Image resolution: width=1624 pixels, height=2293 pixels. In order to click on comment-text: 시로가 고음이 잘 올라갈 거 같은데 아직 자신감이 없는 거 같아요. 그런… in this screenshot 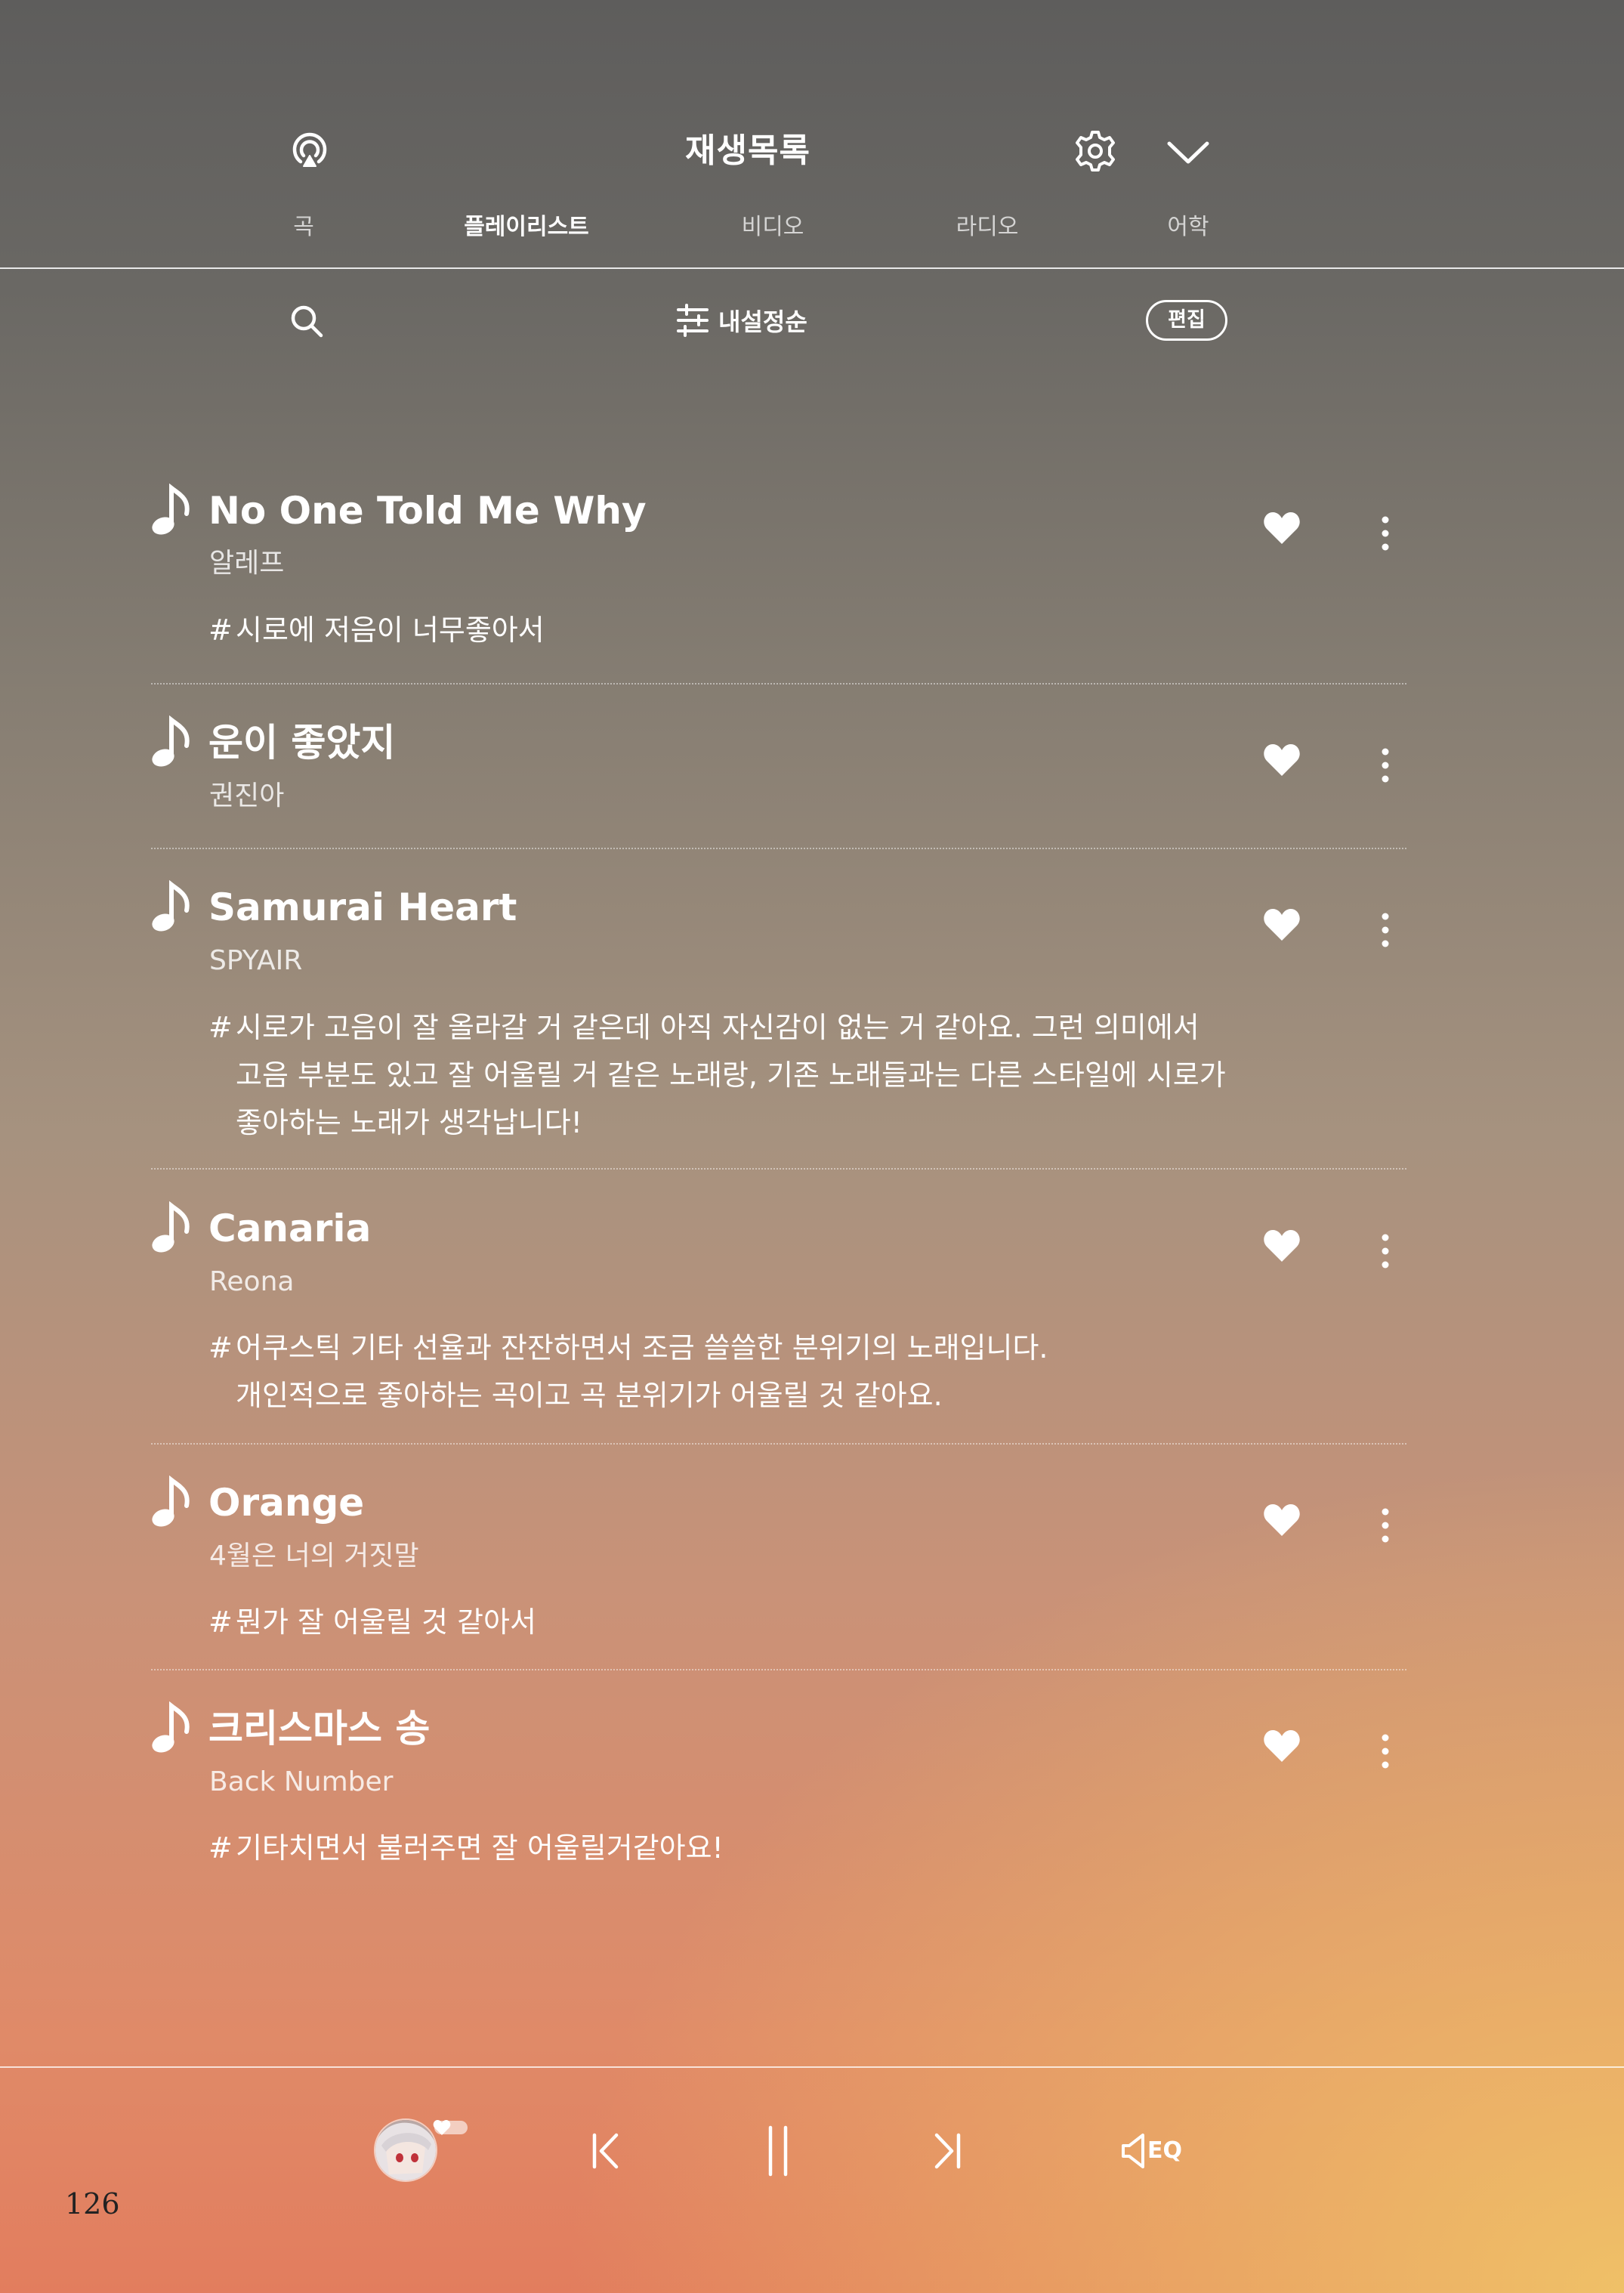, I will do `click(731, 1075)`.